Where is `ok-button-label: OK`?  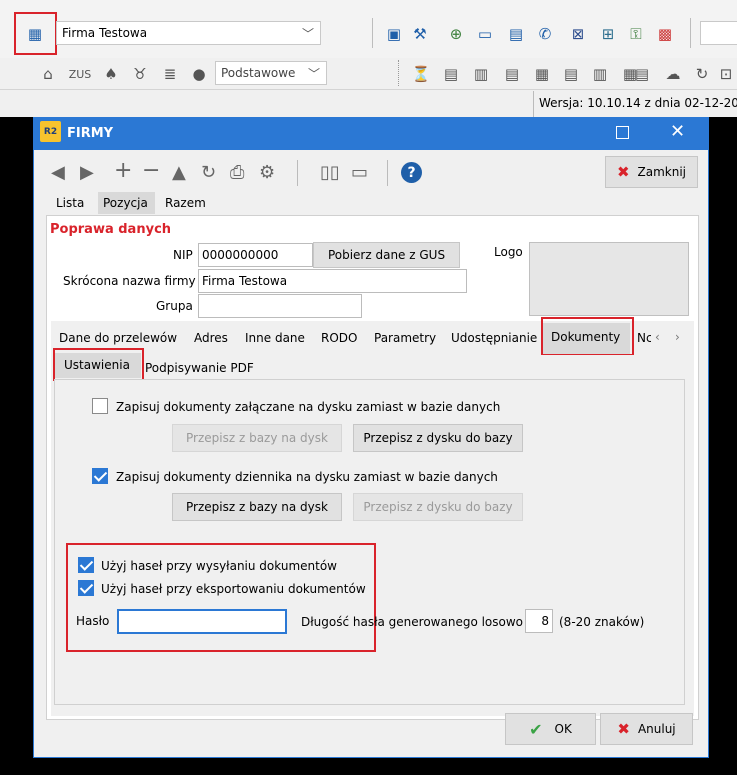 ok-button-label: OK is located at coordinates (563, 729).